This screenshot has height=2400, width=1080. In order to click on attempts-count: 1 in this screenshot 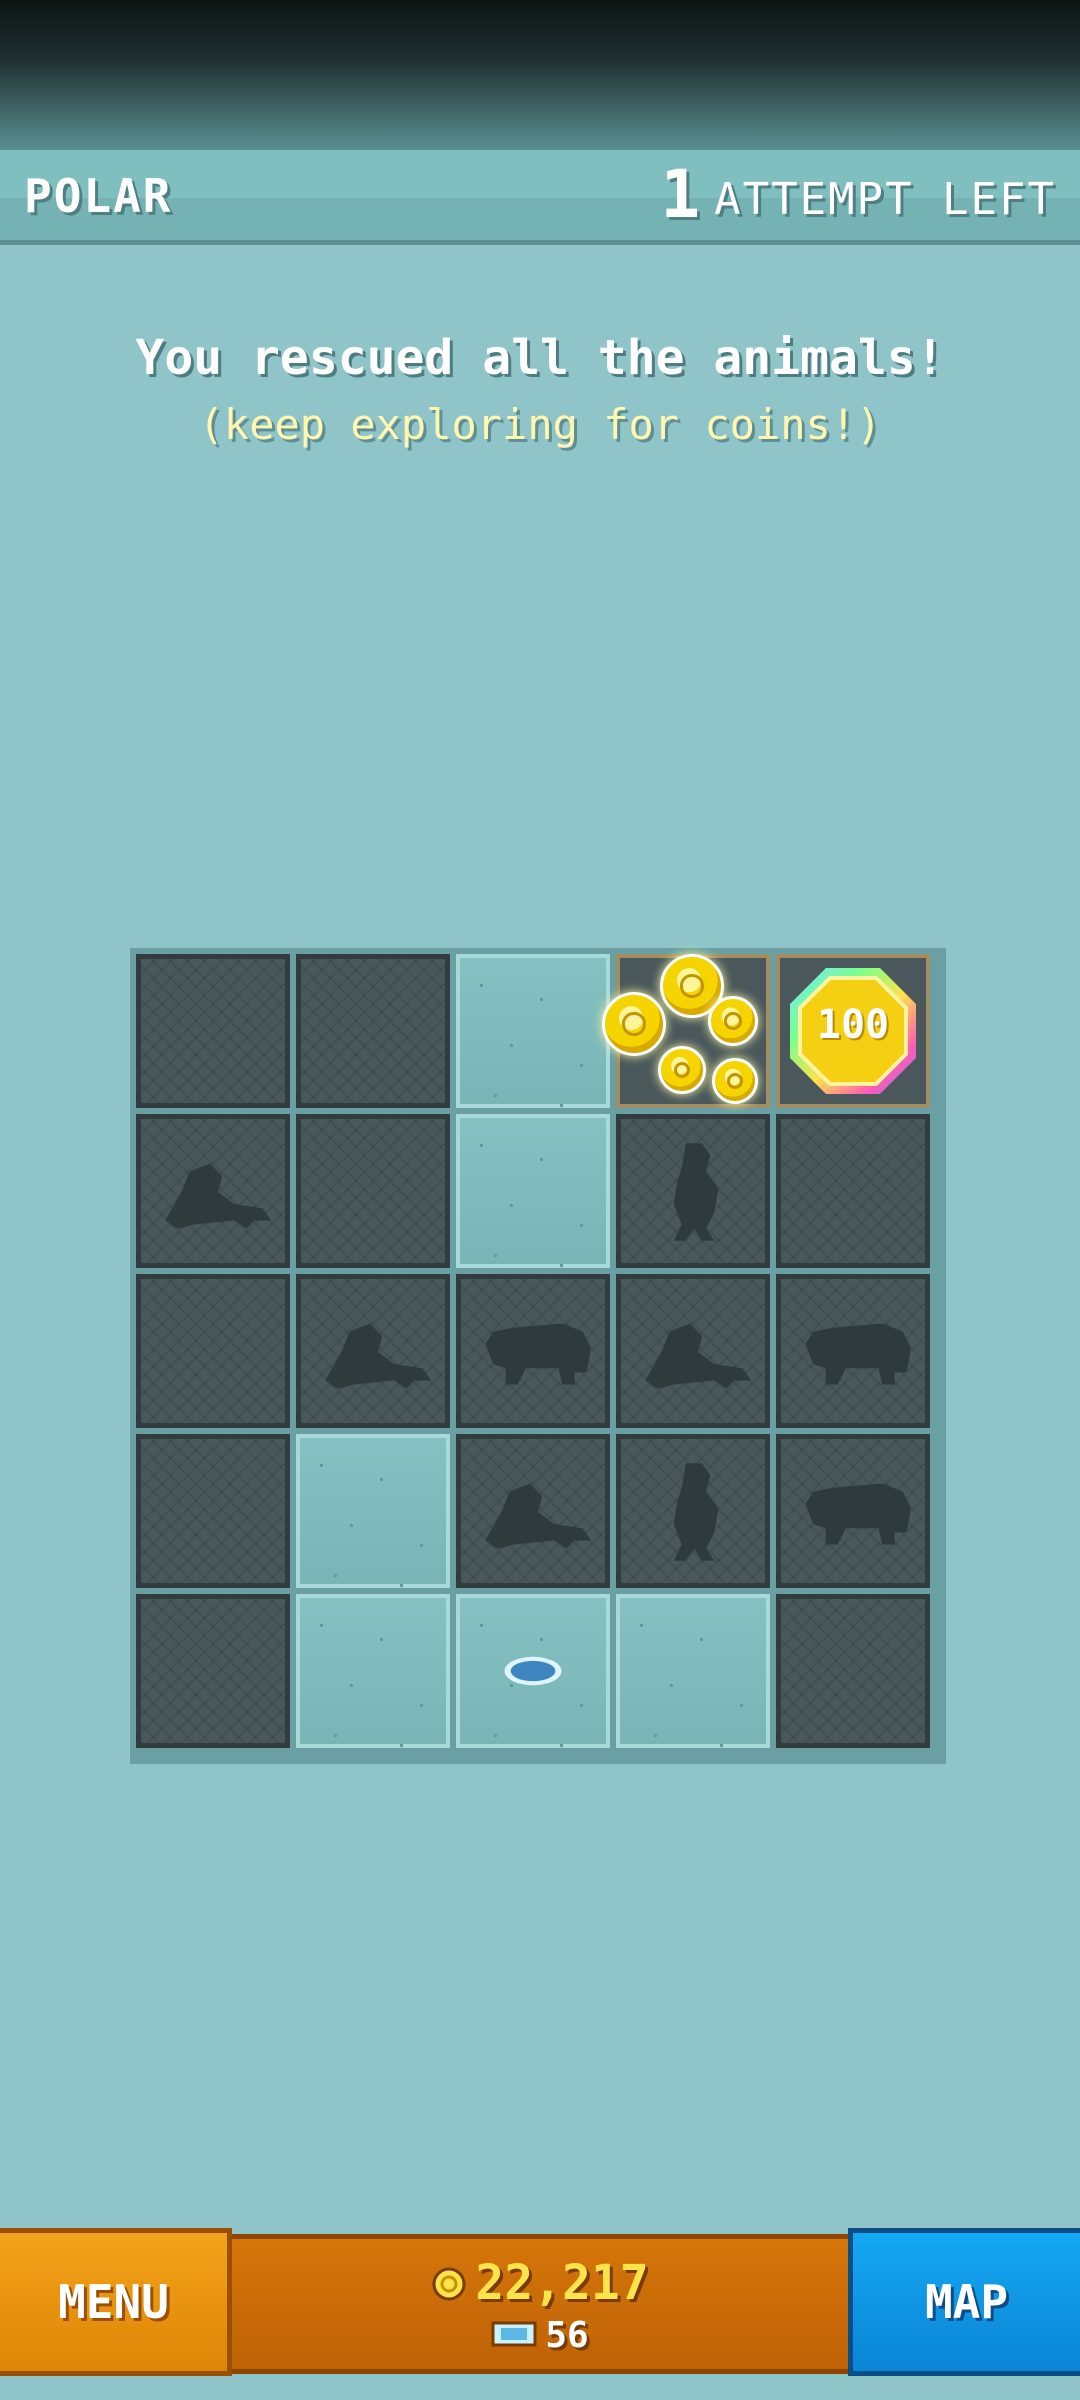, I will do `click(680, 194)`.